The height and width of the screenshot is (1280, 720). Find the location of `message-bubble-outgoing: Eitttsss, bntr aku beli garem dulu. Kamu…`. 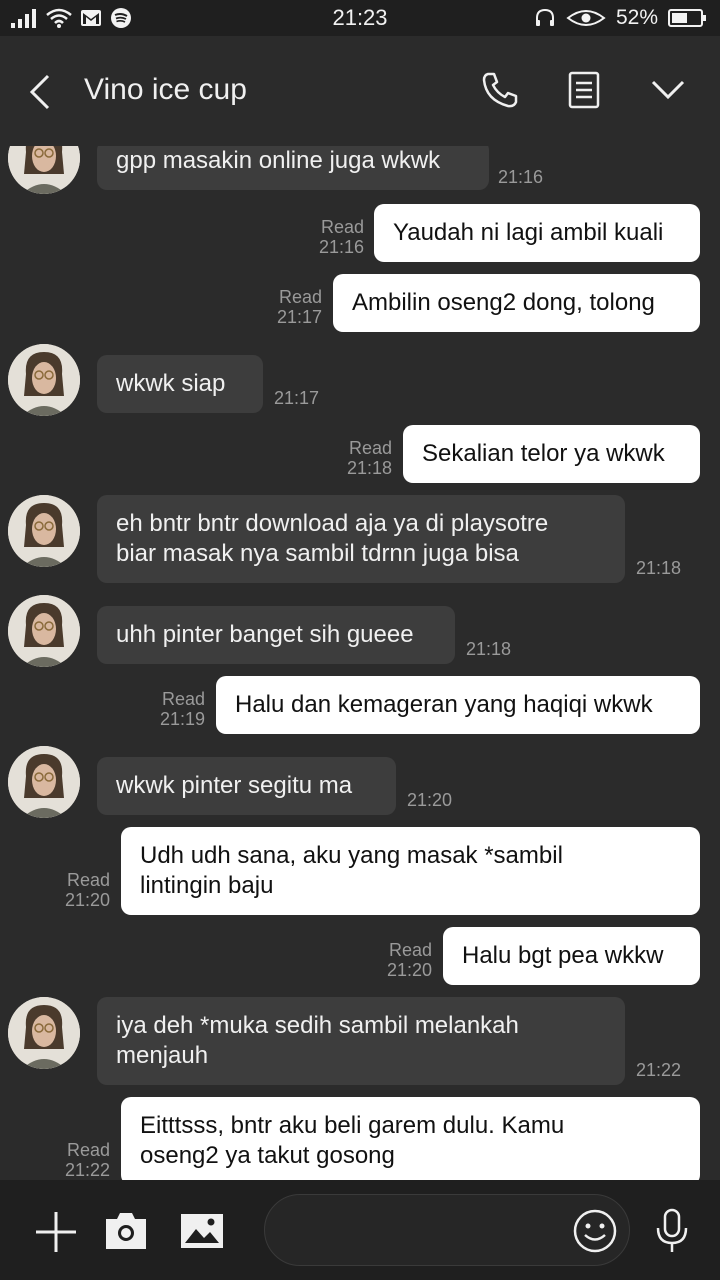

message-bubble-outgoing: Eitttsss, bntr aku beli garem dulu. Kamu… is located at coordinates (410, 1138).